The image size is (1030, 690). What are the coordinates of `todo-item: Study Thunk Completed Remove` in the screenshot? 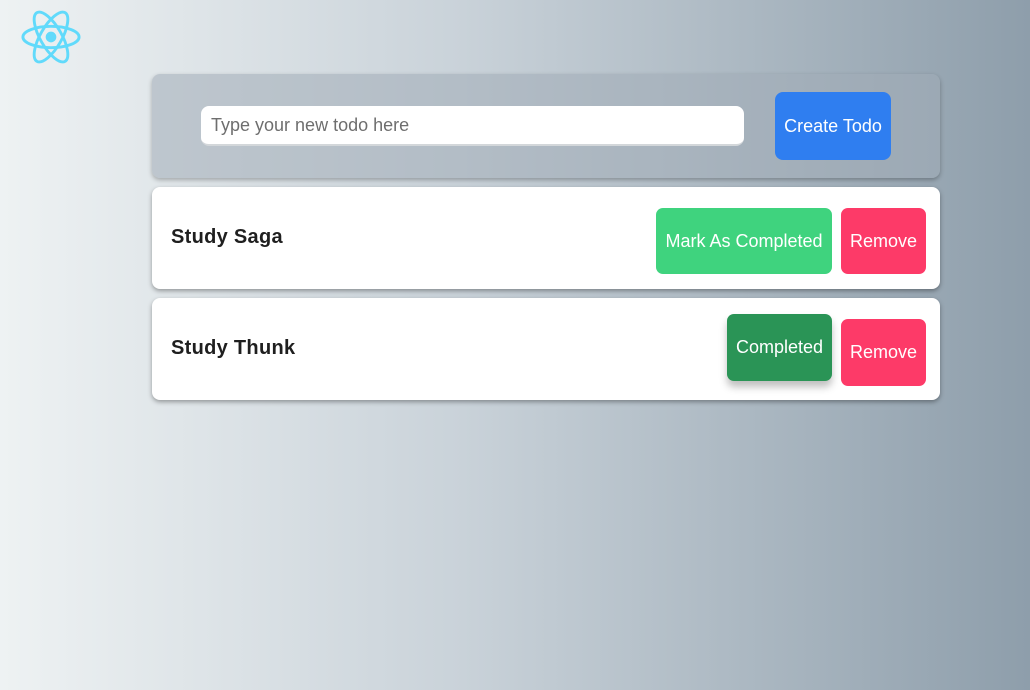 It's located at (546, 349).